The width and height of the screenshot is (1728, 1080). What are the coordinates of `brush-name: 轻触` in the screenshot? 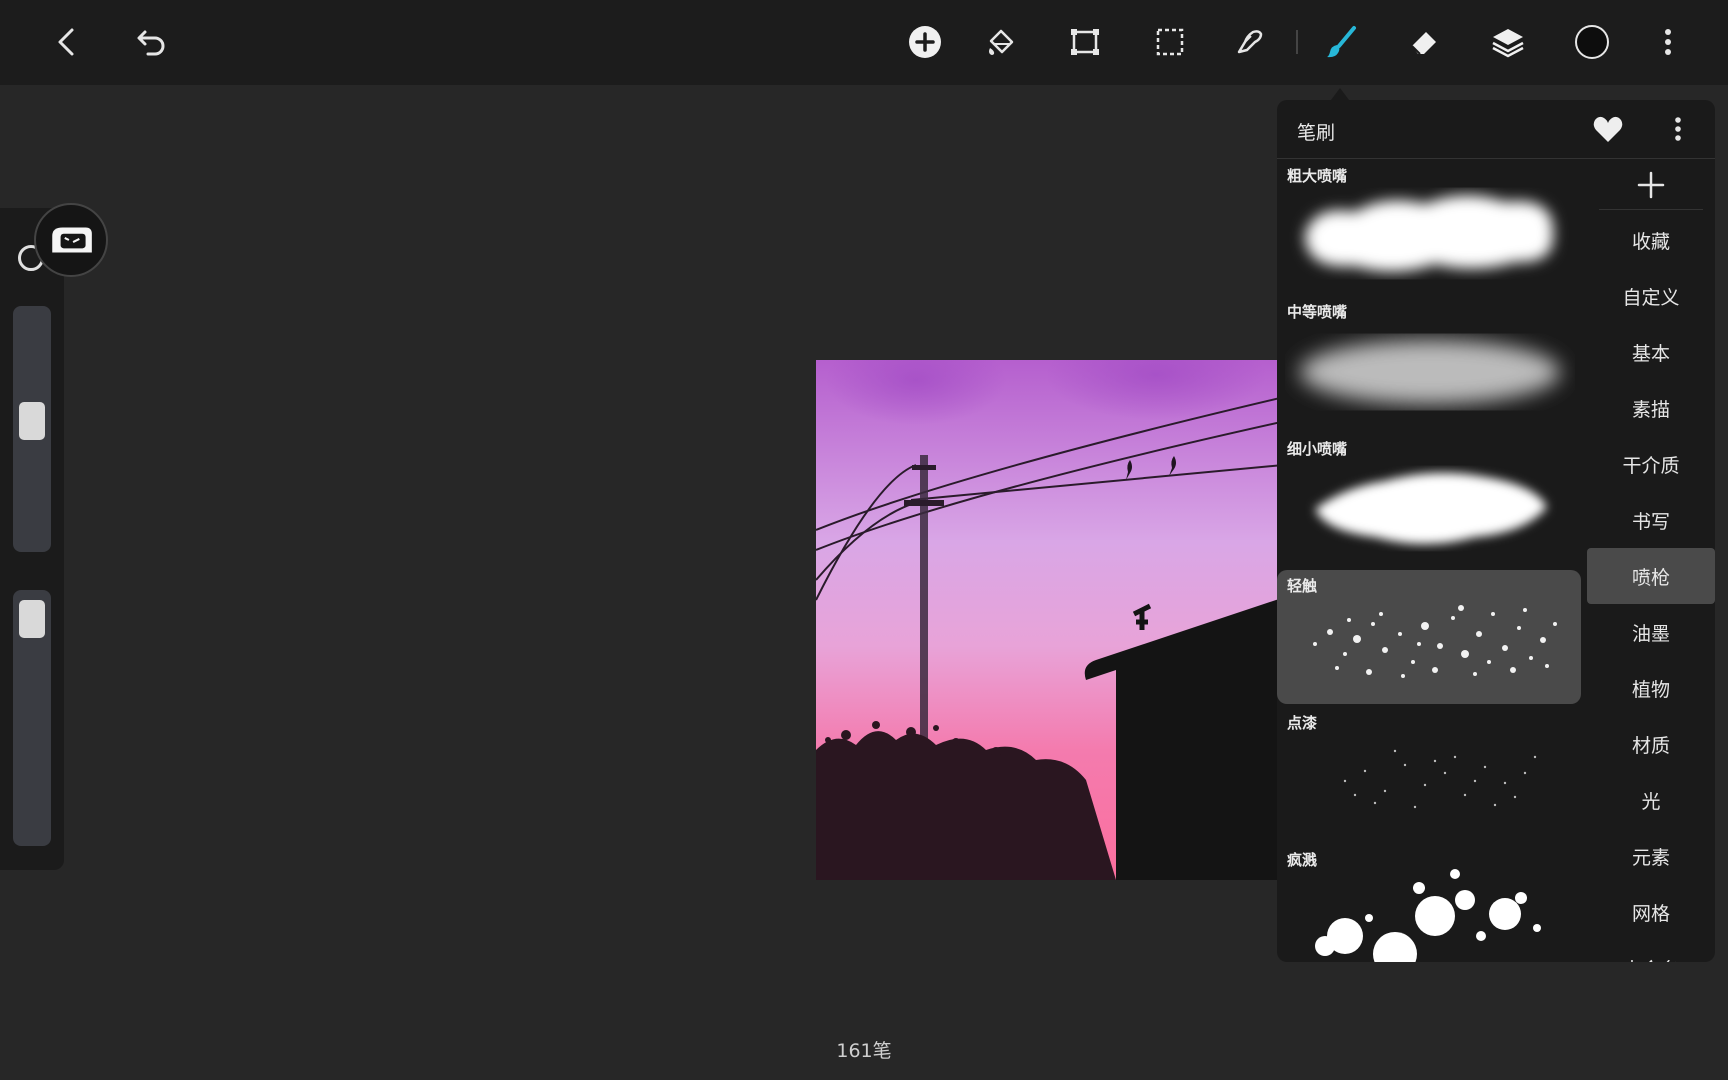 It's located at (1302, 586).